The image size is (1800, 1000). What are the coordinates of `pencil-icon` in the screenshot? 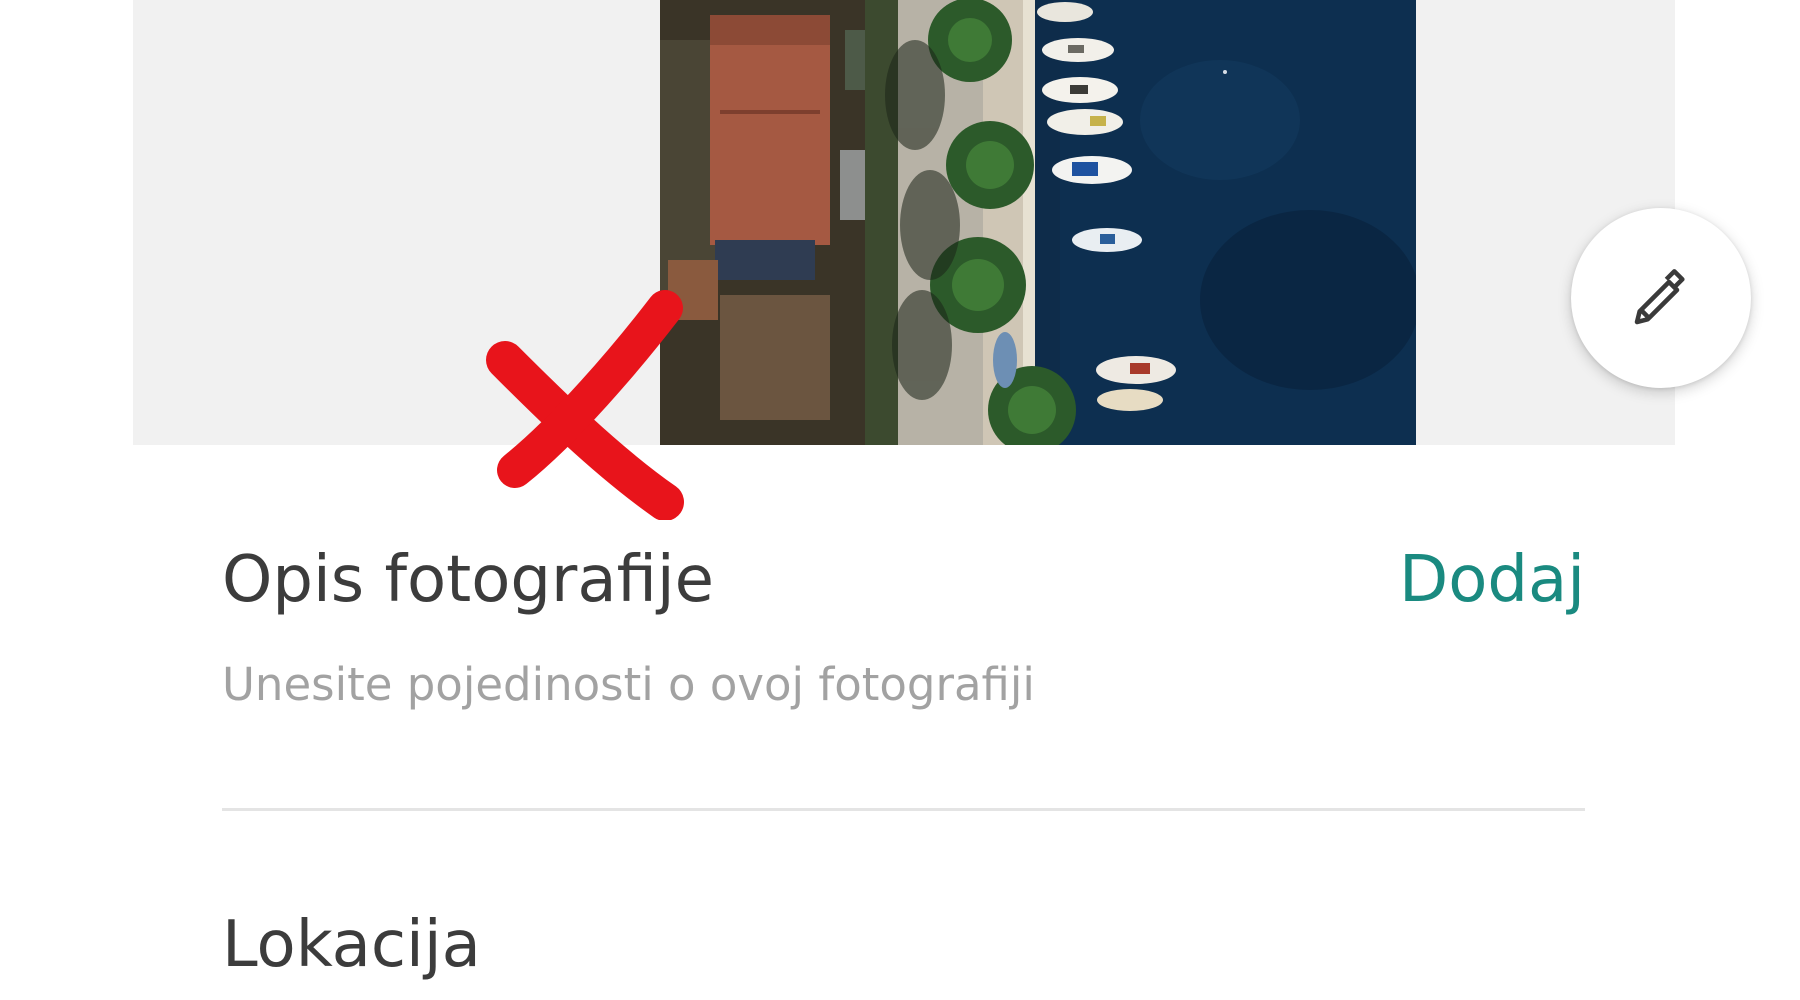 It's located at (1659, 297).